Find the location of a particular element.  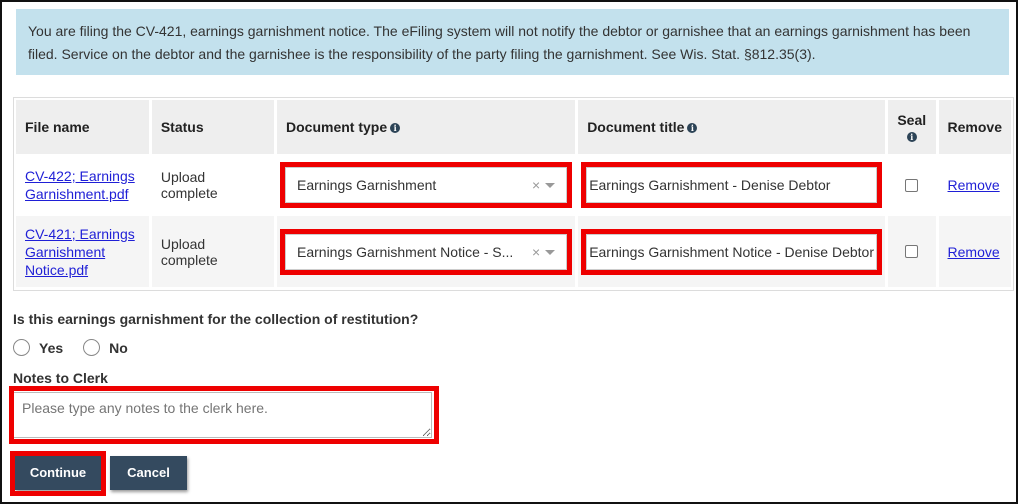

header-status-label: Status is located at coordinates (182, 127).